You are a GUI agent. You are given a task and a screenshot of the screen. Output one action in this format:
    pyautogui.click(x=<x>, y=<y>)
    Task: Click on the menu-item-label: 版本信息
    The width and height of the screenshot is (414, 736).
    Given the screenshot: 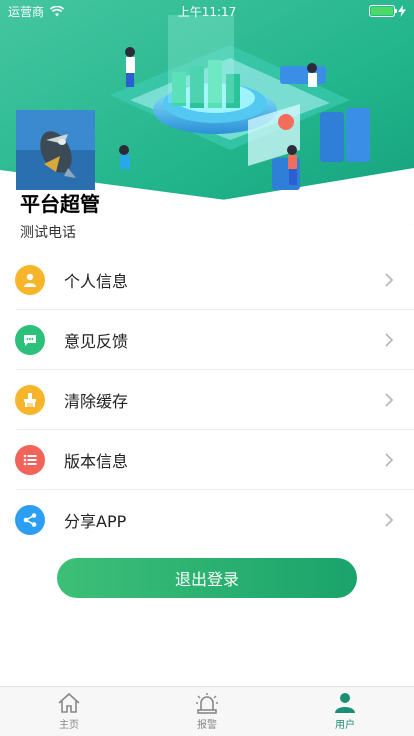 What is the action you would take?
    pyautogui.click(x=96, y=461)
    